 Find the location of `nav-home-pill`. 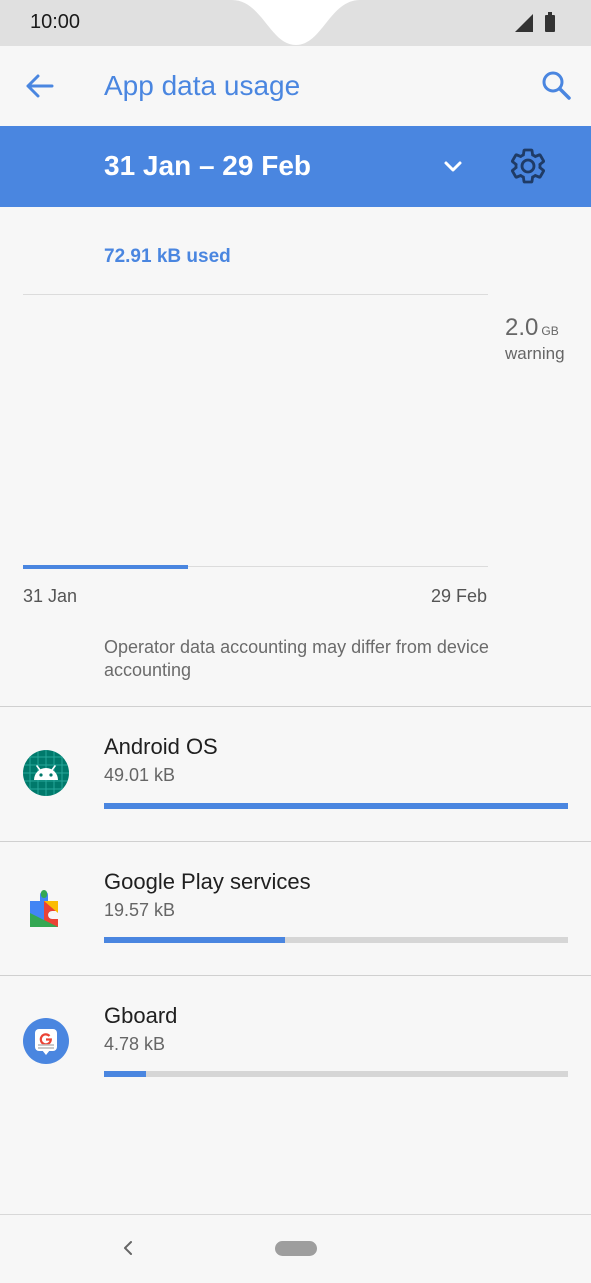

nav-home-pill is located at coordinates (296, 1248).